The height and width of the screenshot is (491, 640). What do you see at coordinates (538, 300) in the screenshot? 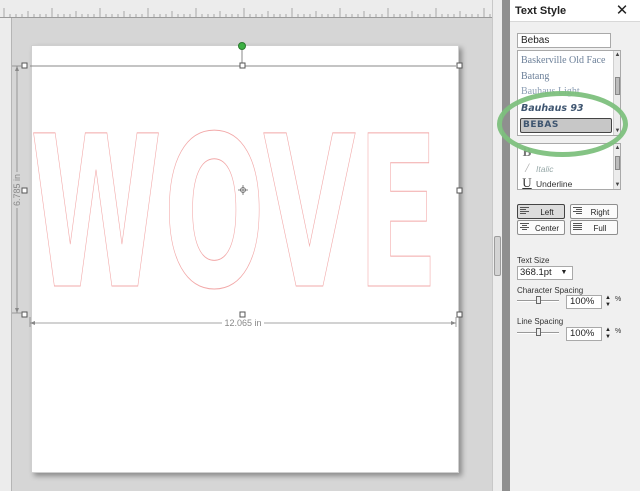
I see `character-spacing-slider-thumb` at bounding box center [538, 300].